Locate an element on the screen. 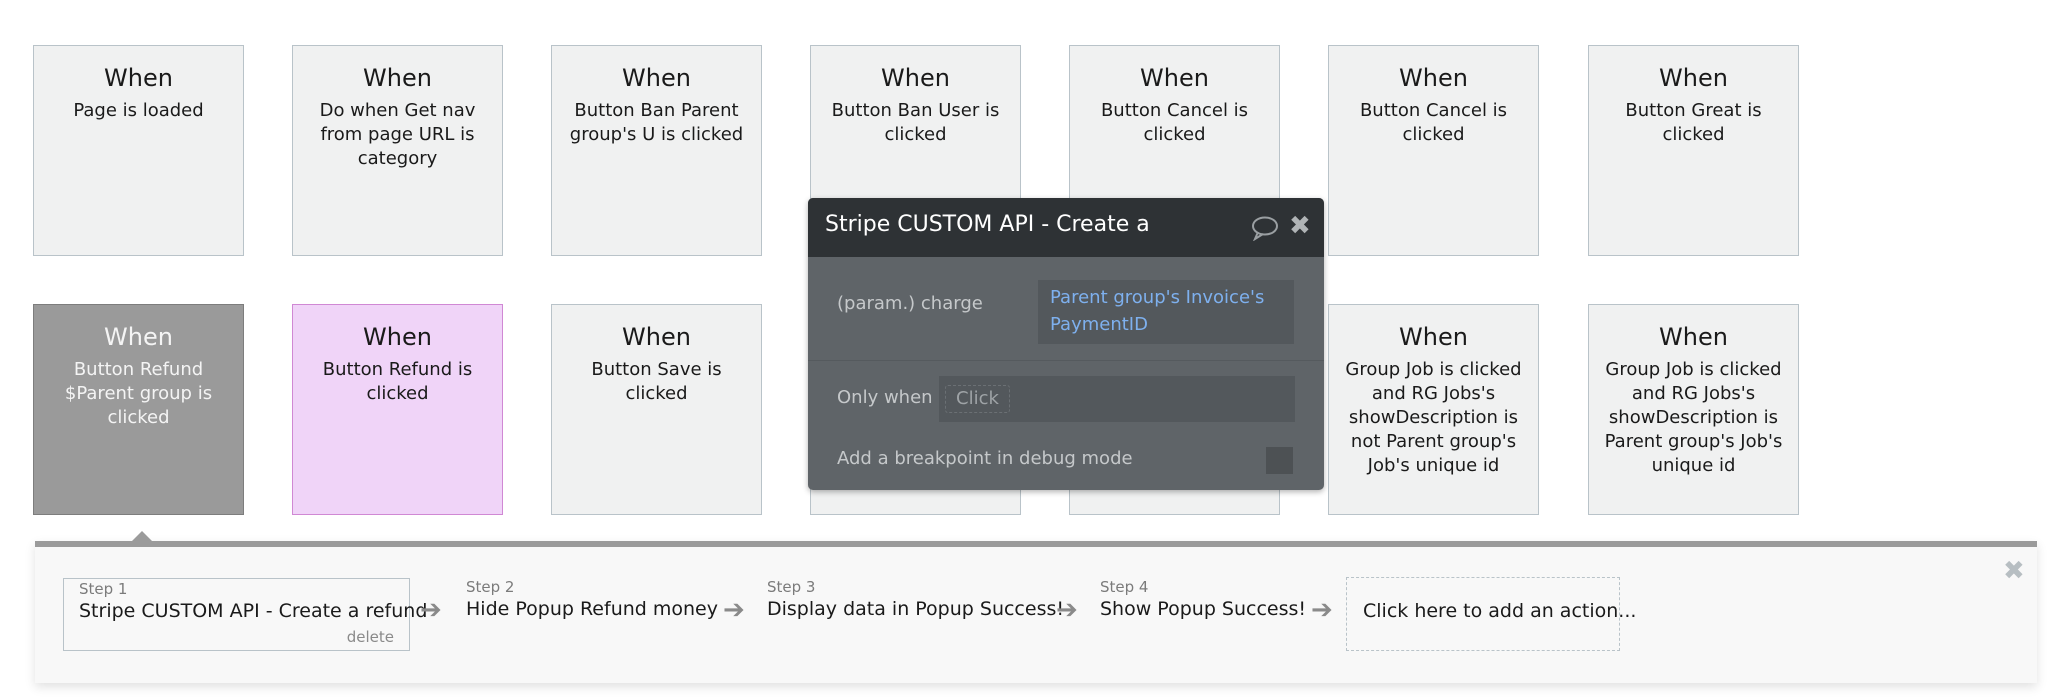 The image size is (2048, 699). step-name: Show Popup Success! is located at coordinates (1203, 609).